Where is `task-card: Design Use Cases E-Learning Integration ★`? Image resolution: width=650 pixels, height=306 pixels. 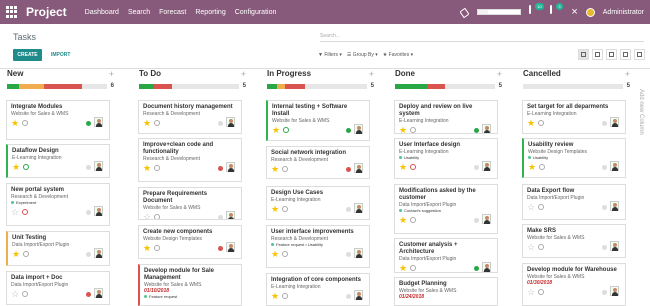
task-card: Design Use Cases E-Learning Integration ★ is located at coordinates (318, 203).